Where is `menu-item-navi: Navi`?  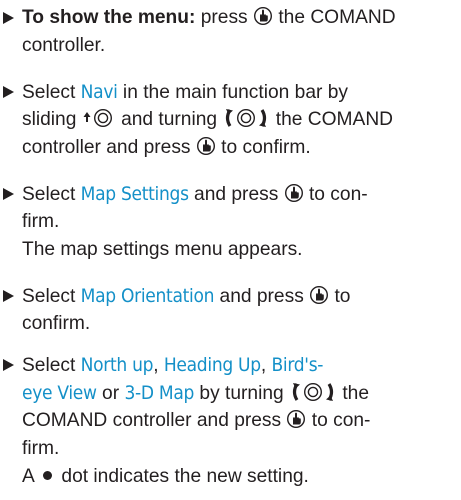
menu-item-navi: Navi is located at coordinates (99, 92).